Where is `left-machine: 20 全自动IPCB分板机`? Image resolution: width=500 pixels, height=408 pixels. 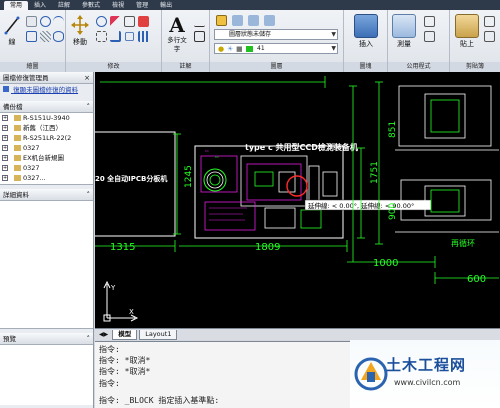
left-machine: 20 全自动IPCB分板机 is located at coordinates (135, 184).